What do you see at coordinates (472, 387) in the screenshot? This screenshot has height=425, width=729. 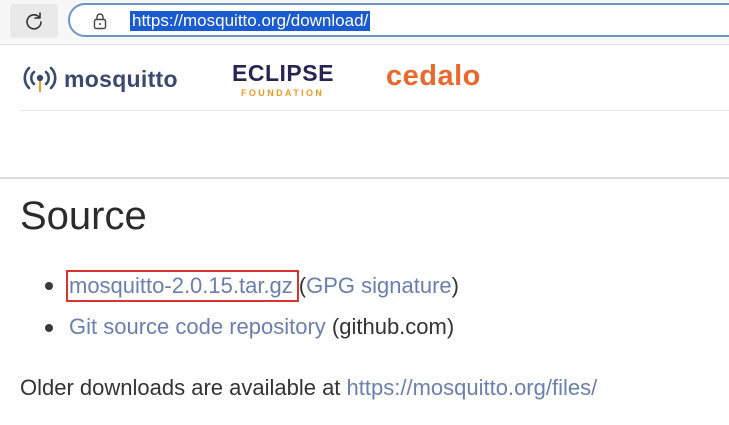 I see `older-downloads-link: https://mosquitto.org/files/` at bounding box center [472, 387].